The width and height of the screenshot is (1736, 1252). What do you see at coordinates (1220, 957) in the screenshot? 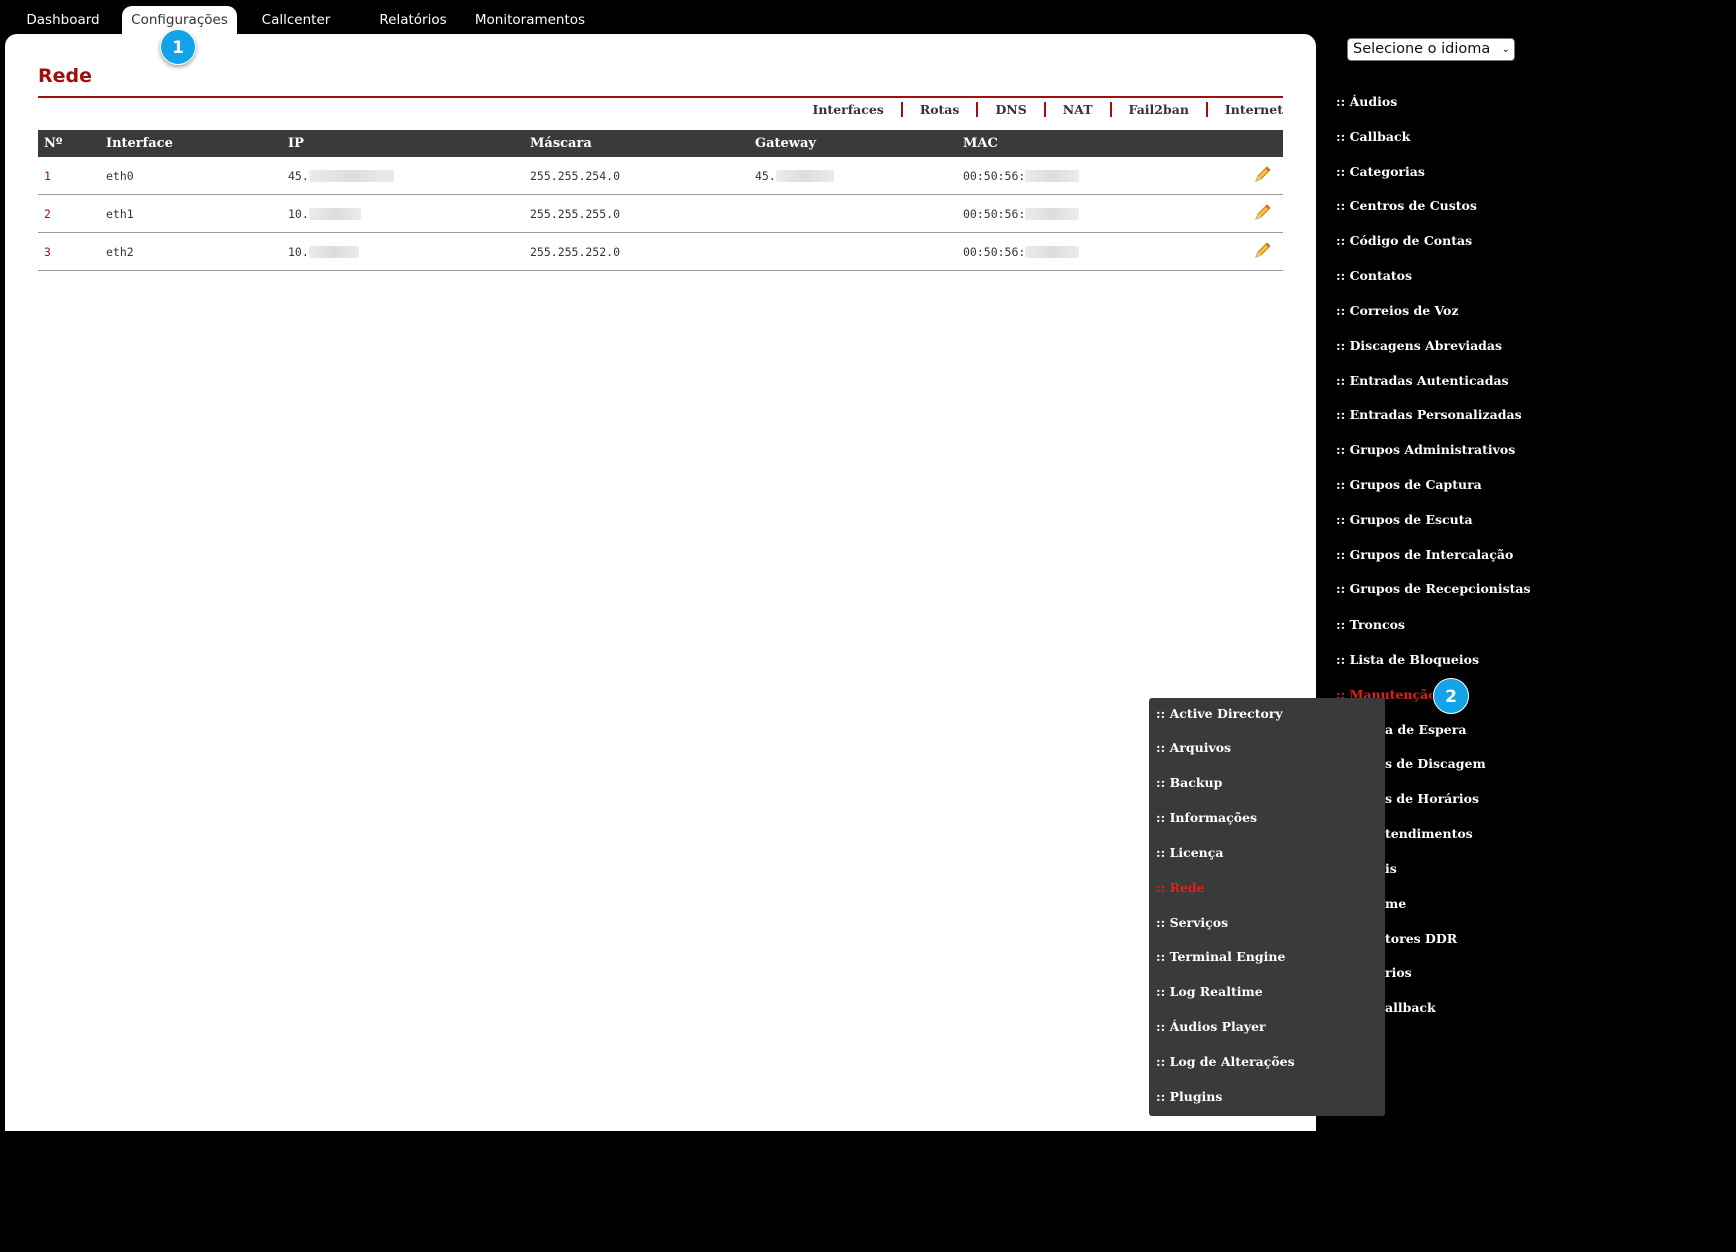
I see `menu-item-terminal-engine: :: Terminal Engine` at bounding box center [1220, 957].